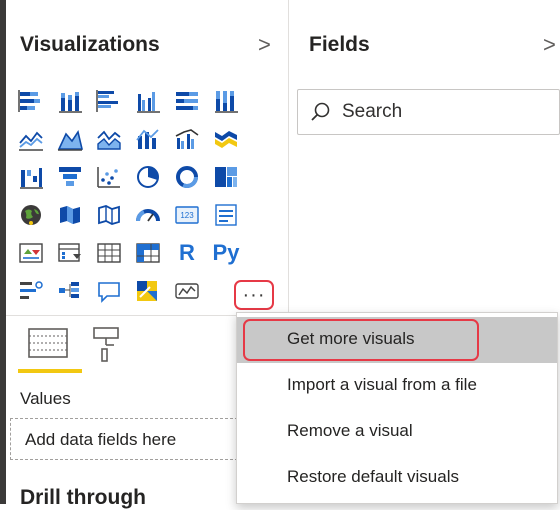  Describe the element at coordinates (48, 346) in the screenshot. I see `fields-well-tab-icon` at that location.